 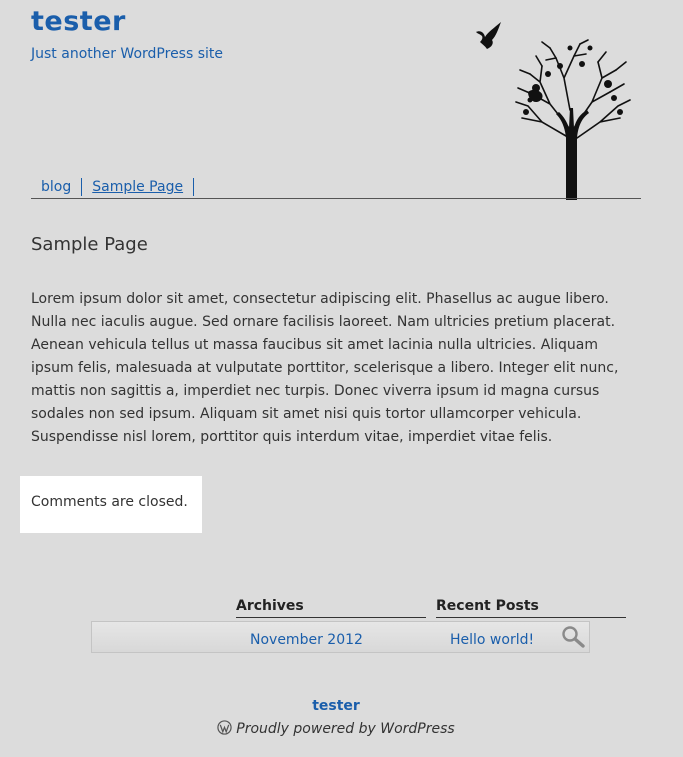 What do you see at coordinates (331, 623) in the screenshot?
I see `archives-widget: Archives November 2012` at bounding box center [331, 623].